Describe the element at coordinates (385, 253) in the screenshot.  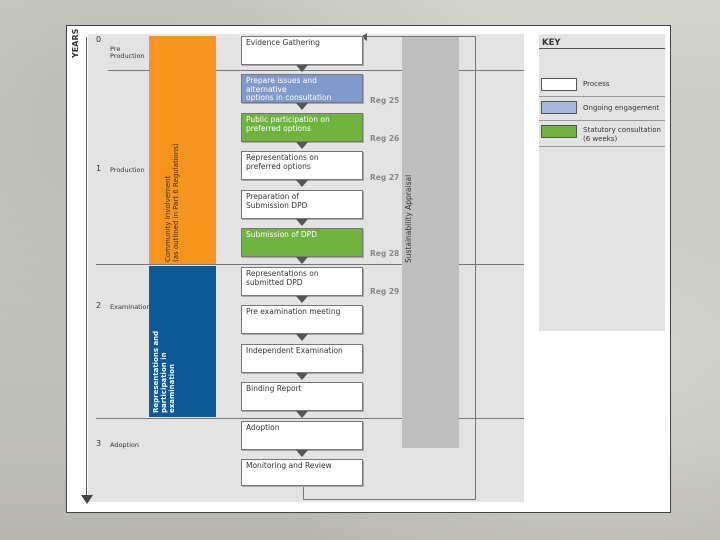
I see `reg-label: Reg 28` at that location.